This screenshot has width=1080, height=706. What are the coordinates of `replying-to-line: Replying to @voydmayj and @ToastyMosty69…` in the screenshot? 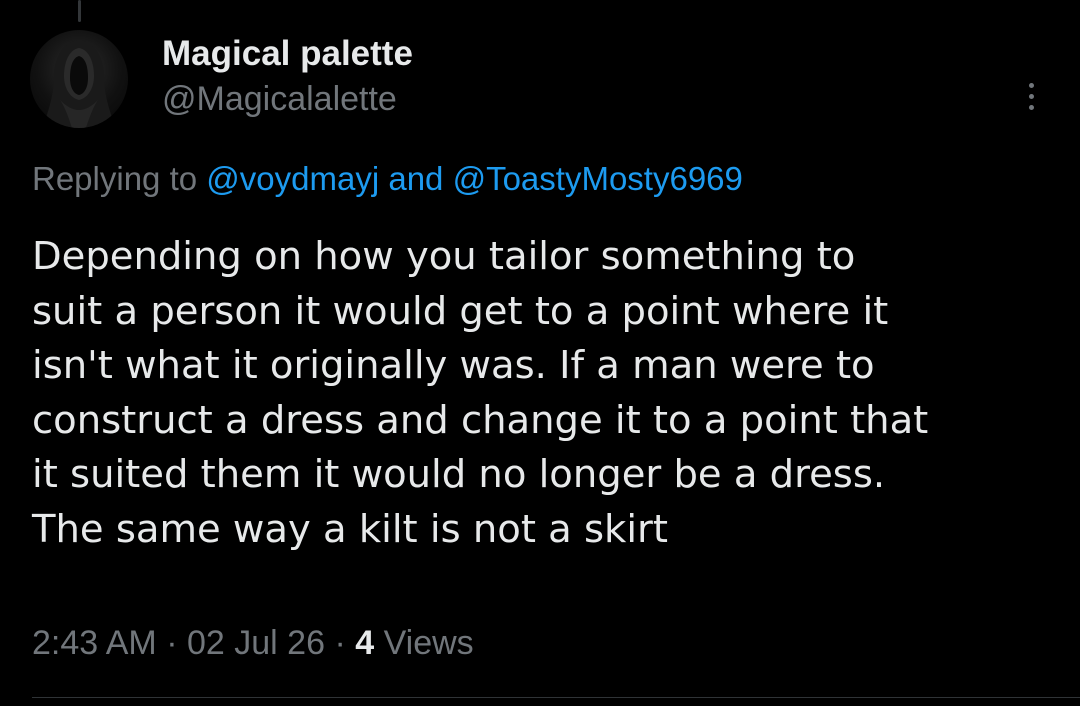 It's located at (387, 179).